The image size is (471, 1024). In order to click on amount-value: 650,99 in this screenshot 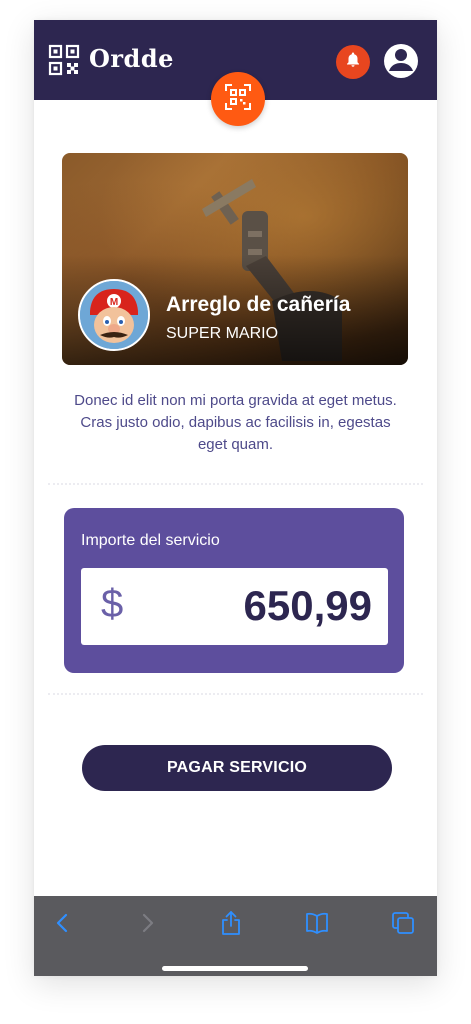, I will do `click(307, 605)`.